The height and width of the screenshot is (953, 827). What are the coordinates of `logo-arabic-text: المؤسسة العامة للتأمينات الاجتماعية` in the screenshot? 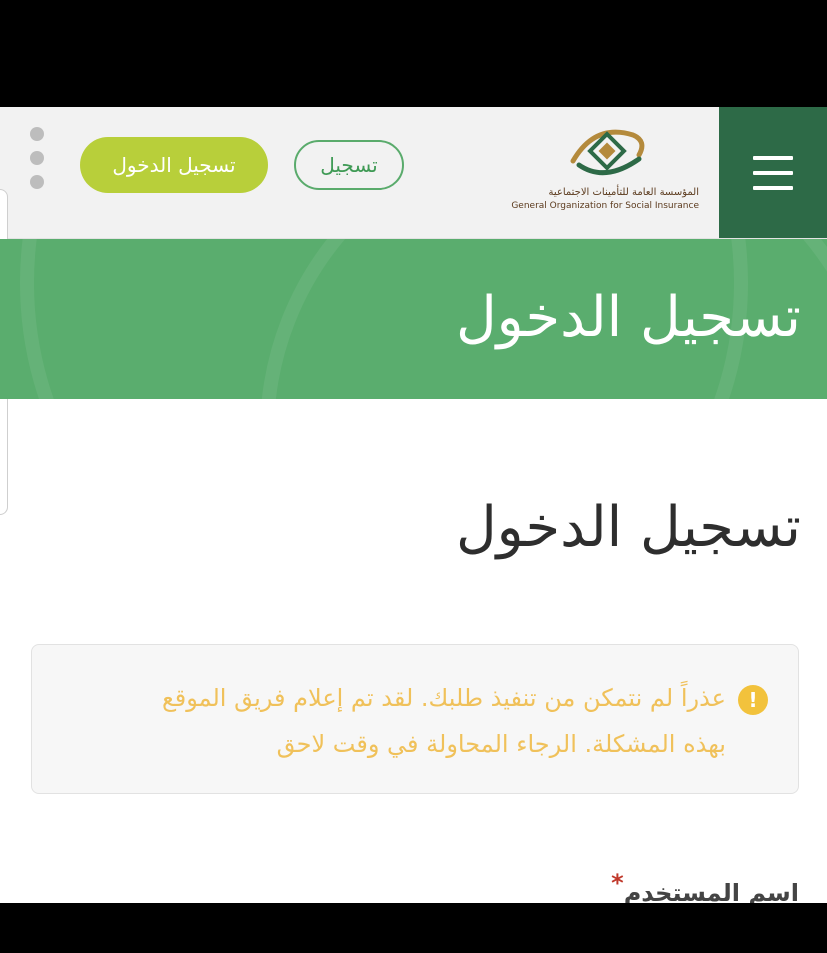 It's located at (623, 192).